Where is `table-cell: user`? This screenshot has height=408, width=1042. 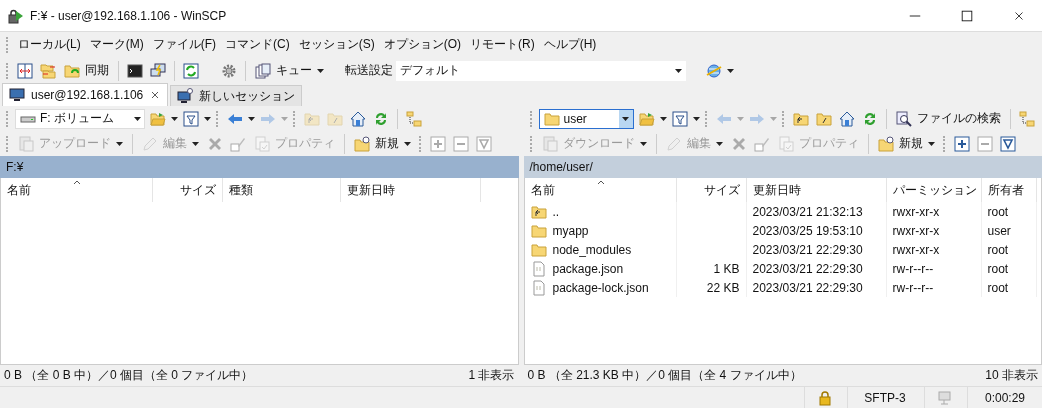 table-cell: user is located at coordinates (999, 230).